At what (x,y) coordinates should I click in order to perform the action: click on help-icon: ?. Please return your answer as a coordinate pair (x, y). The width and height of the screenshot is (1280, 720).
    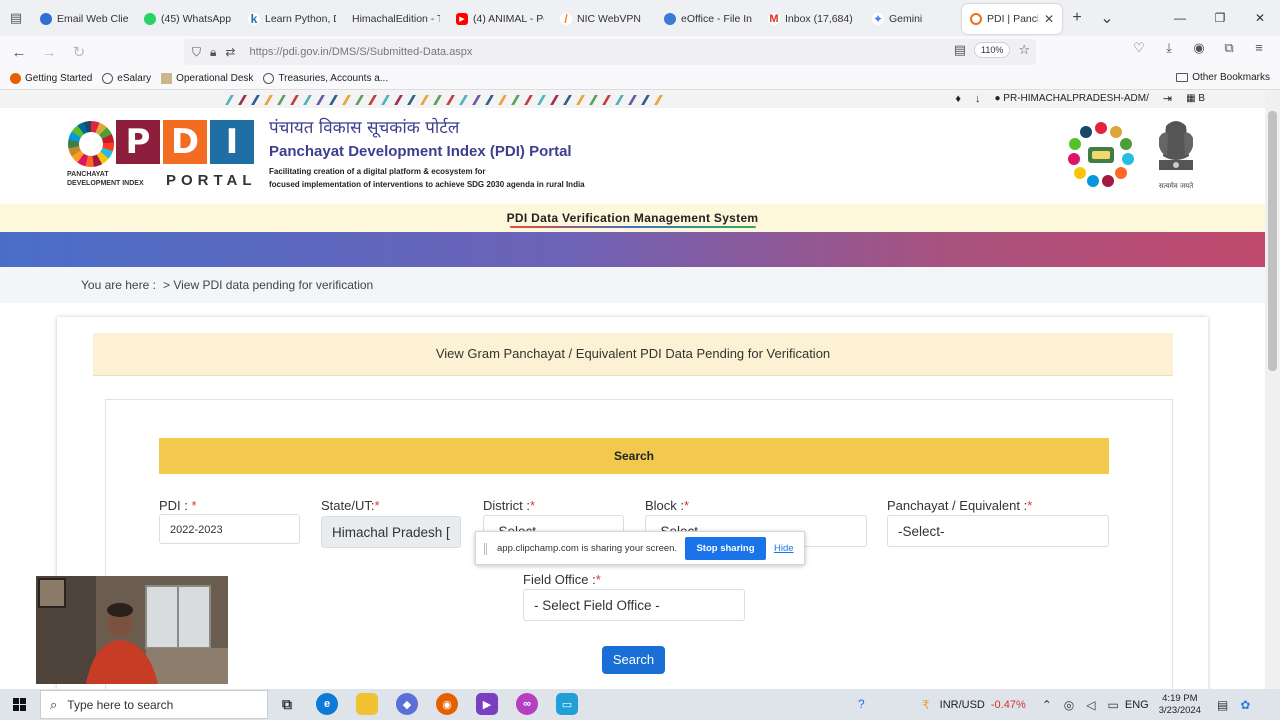
    Looking at the image, I should click on (861, 704).